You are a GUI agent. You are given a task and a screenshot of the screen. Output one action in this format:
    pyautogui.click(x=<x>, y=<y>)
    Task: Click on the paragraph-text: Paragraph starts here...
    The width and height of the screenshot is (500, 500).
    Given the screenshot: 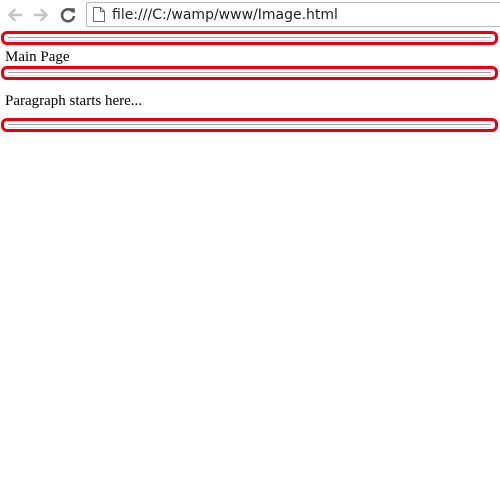 What is the action you would take?
    pyautogui.click(x=74, y=101)
    